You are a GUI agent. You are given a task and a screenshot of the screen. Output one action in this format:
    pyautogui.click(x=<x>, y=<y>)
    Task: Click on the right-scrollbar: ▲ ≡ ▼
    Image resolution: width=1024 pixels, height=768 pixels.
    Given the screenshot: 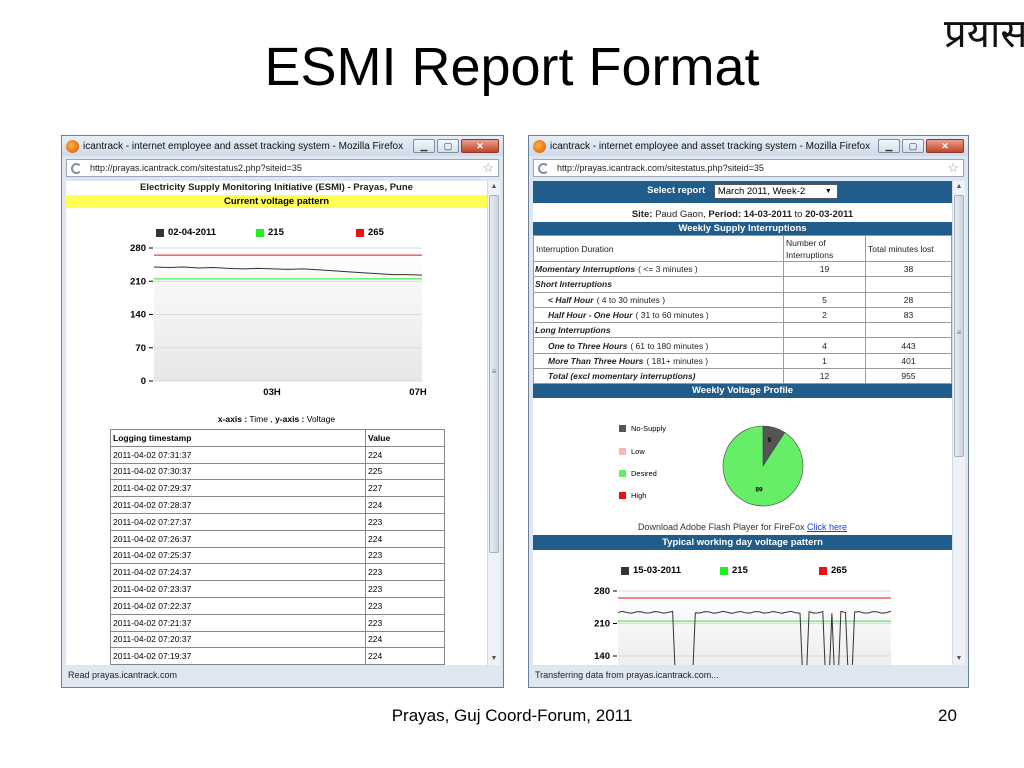 What is the action you would take?
    pyautogui.click(x=958, y=423)
    